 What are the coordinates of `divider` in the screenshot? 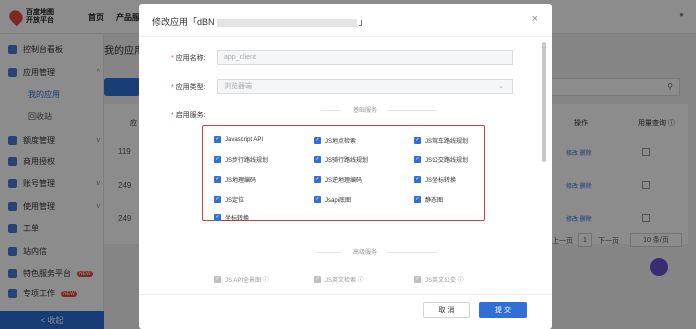 It's located at (345, 36).